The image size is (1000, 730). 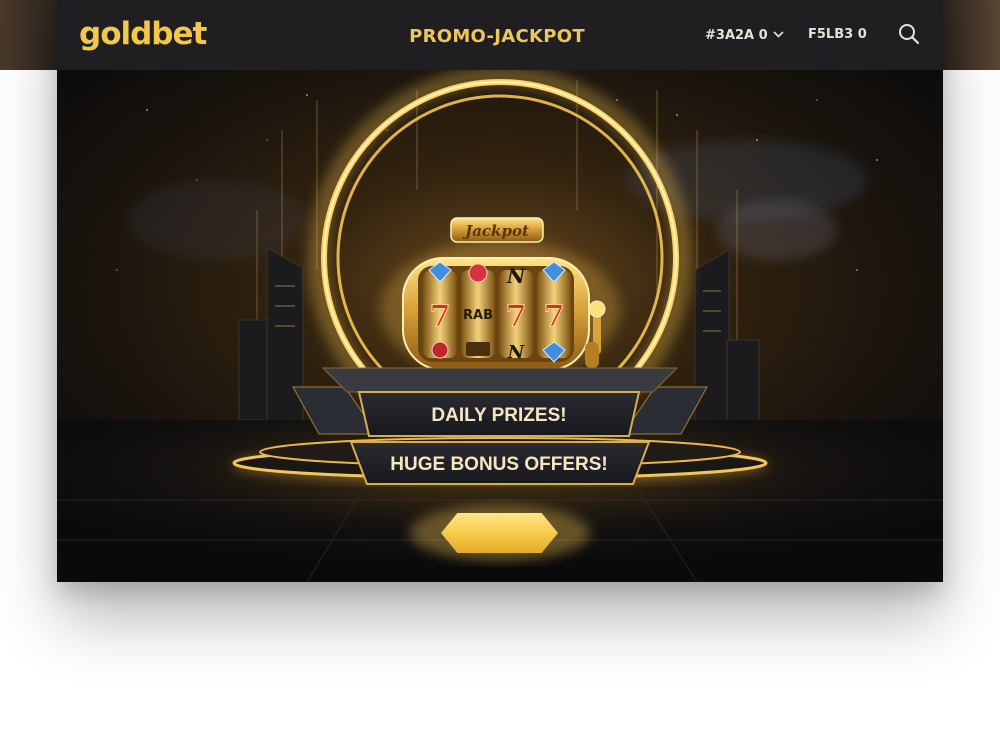 I want to click on chevron-down-icon, so click(x=778, y=34).